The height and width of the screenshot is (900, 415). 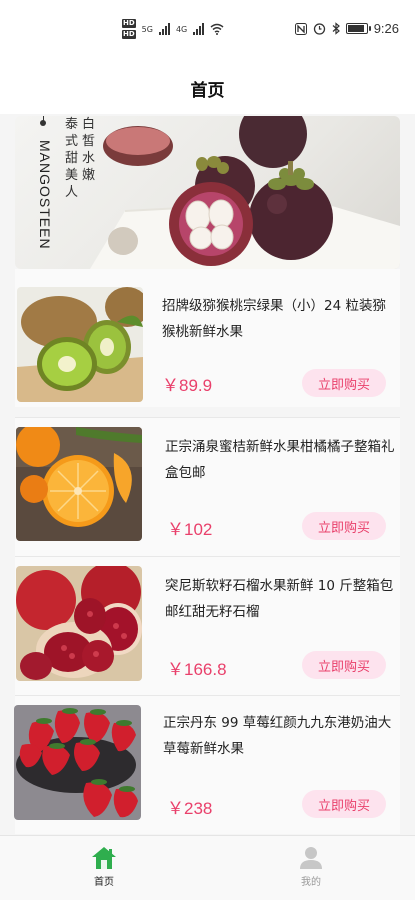 I want to click on system-indicators: 9:26, so click(x=346, y=28).